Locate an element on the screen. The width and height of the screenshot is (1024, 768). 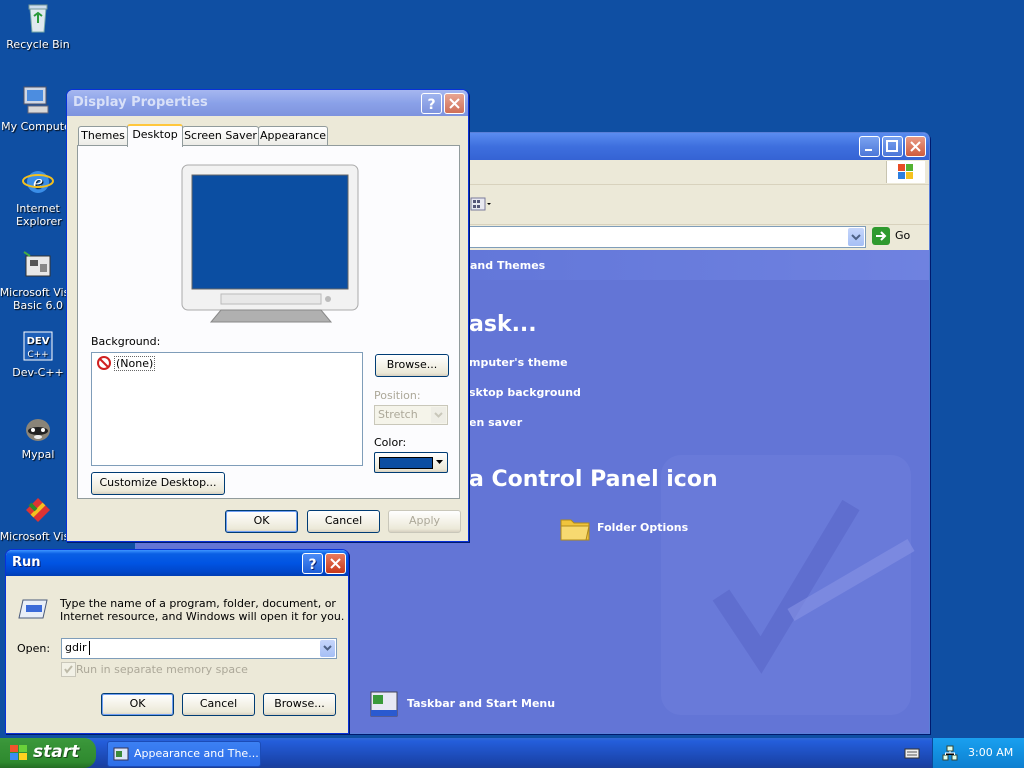
folder-options-icon is located at coordinates (575, 530).